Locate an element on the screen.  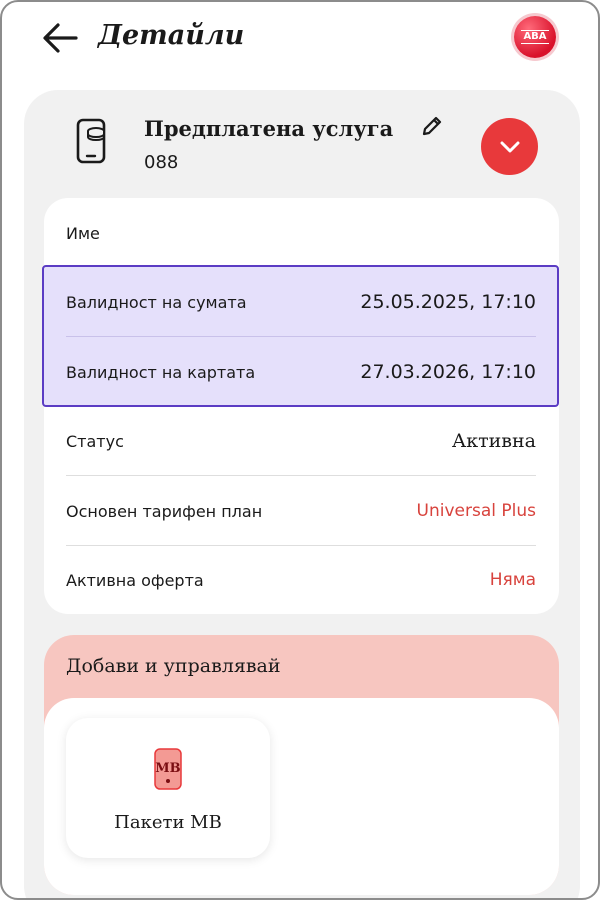
status-value: Активна is located at coordinates (493, 441).